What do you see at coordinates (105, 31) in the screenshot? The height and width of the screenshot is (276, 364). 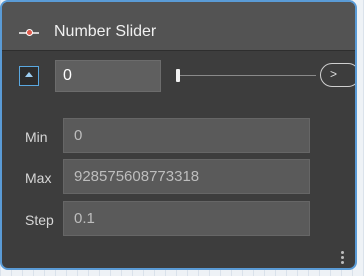 I see `node-title: Number Slider` at bounding box center [105, 31].